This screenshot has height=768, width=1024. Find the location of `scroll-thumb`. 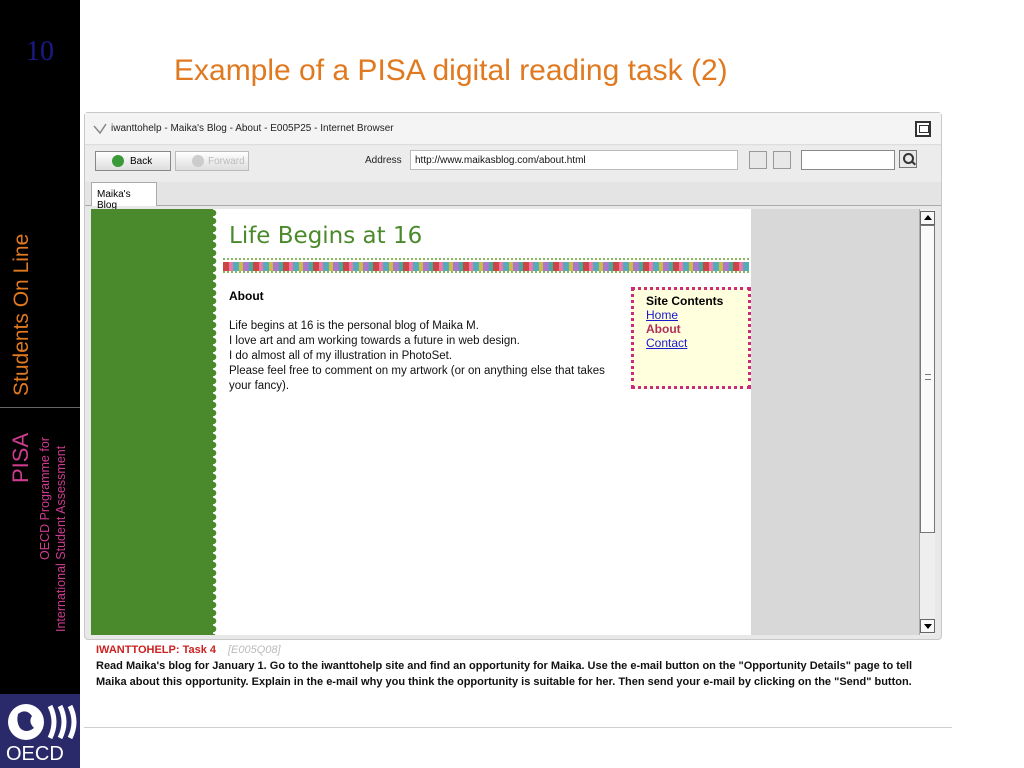

scroll-thumb is located at coordinates (927, 379).